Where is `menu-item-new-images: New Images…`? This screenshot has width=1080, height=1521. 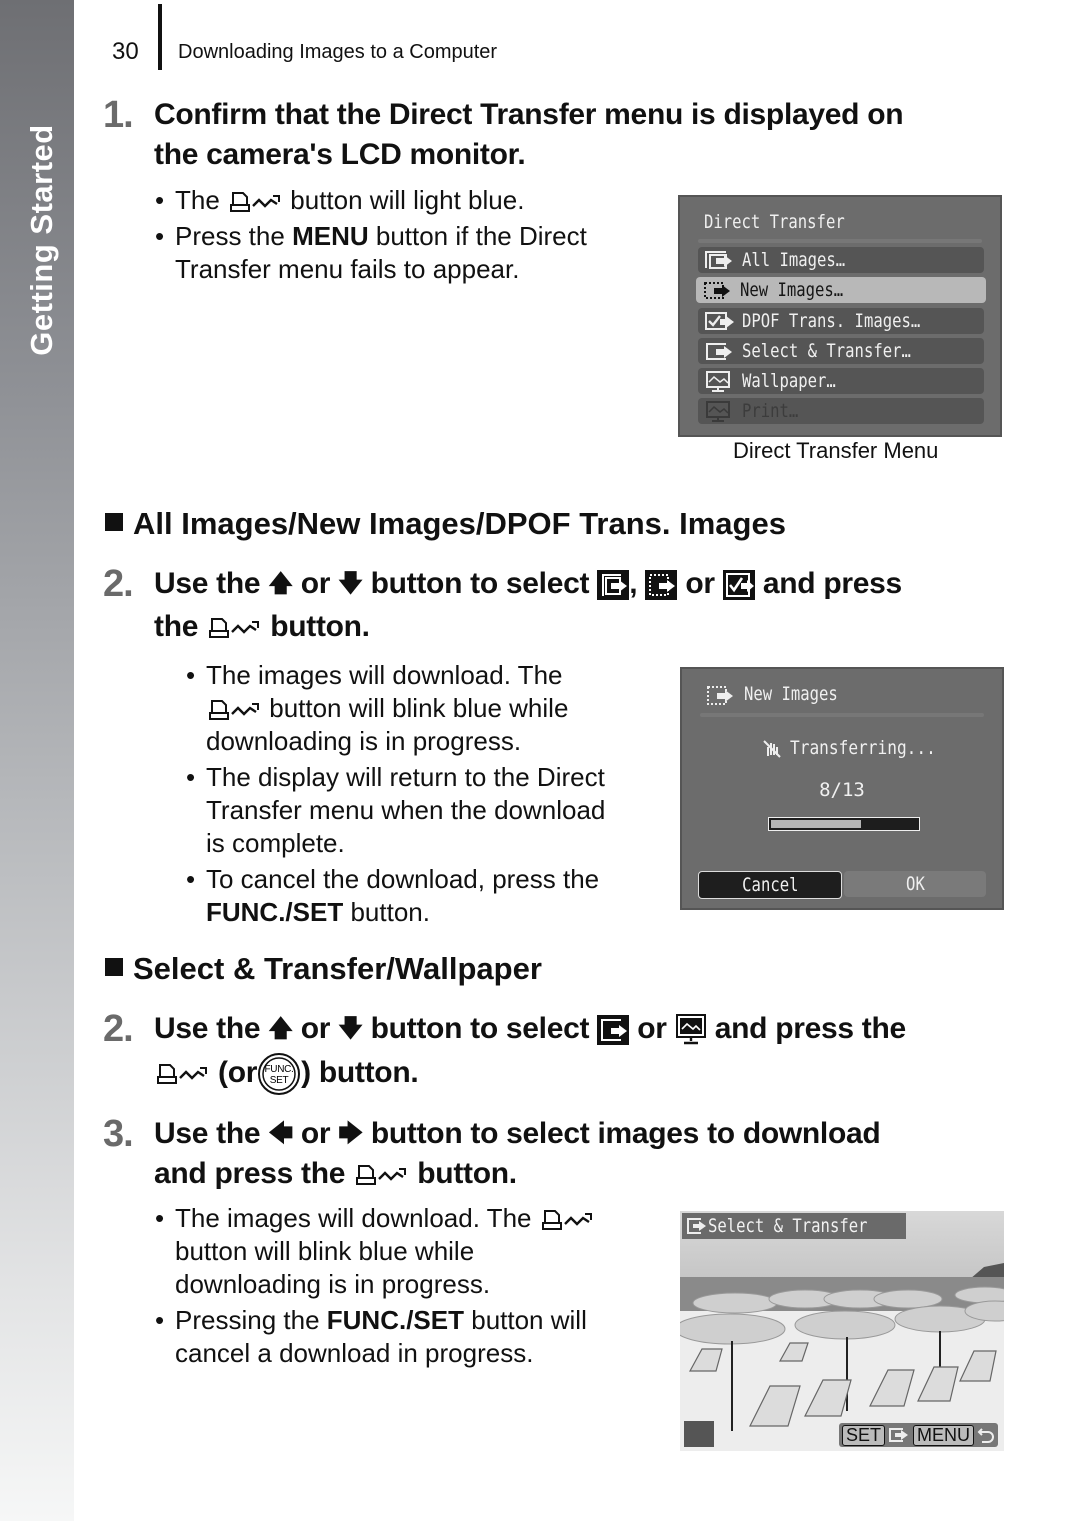
menu-item-new-images: New Images… is located at coordinates (841, 290).